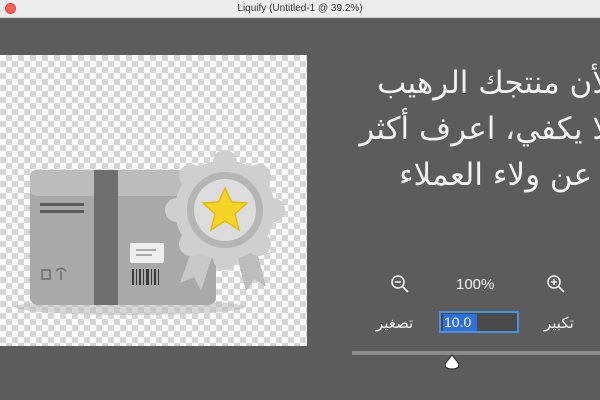 The image size is (600, 400). I want to click on brush-size-value: 10.0, so click(458, 322).